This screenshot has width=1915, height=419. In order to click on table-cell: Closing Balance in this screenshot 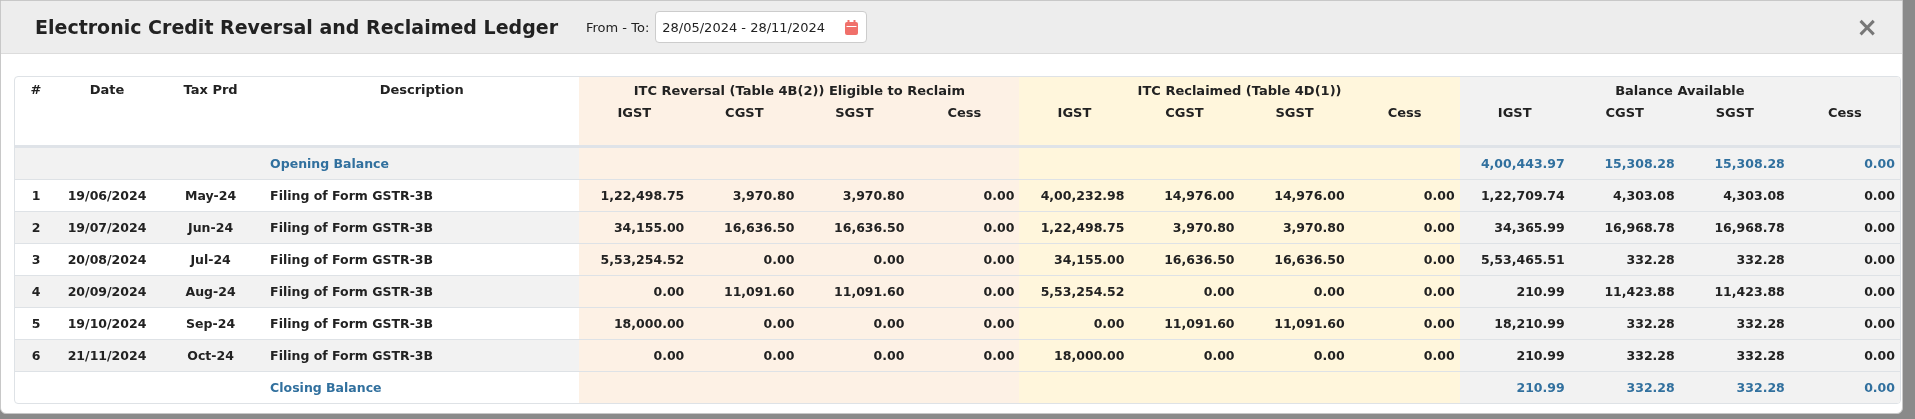, I will do `click(422, 387)`.